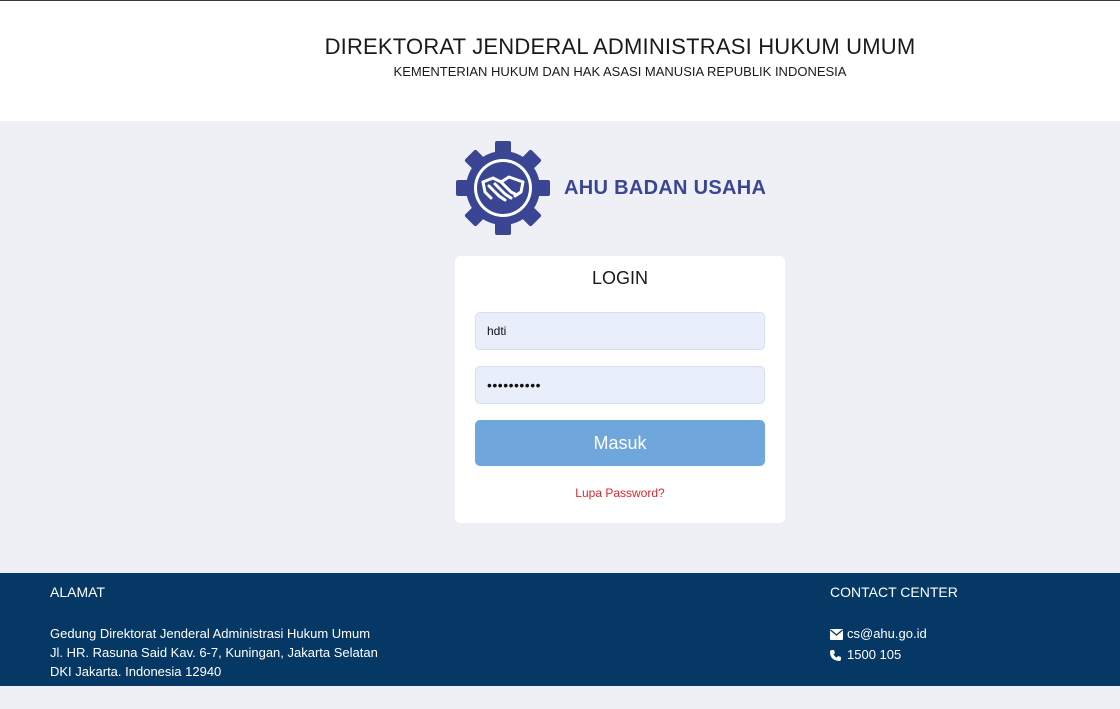 The height and width of the screenshot is (709, 1120). Describe the element at coordinates (77, 592) in the screenshot. I see `address-heading: ALAMAT` at that location.